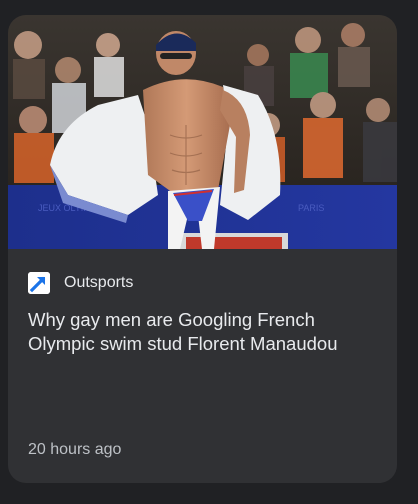  Describe the element at coordinates (39, 283) in the screenshot. I see `outsports-logo-icon` at that location.